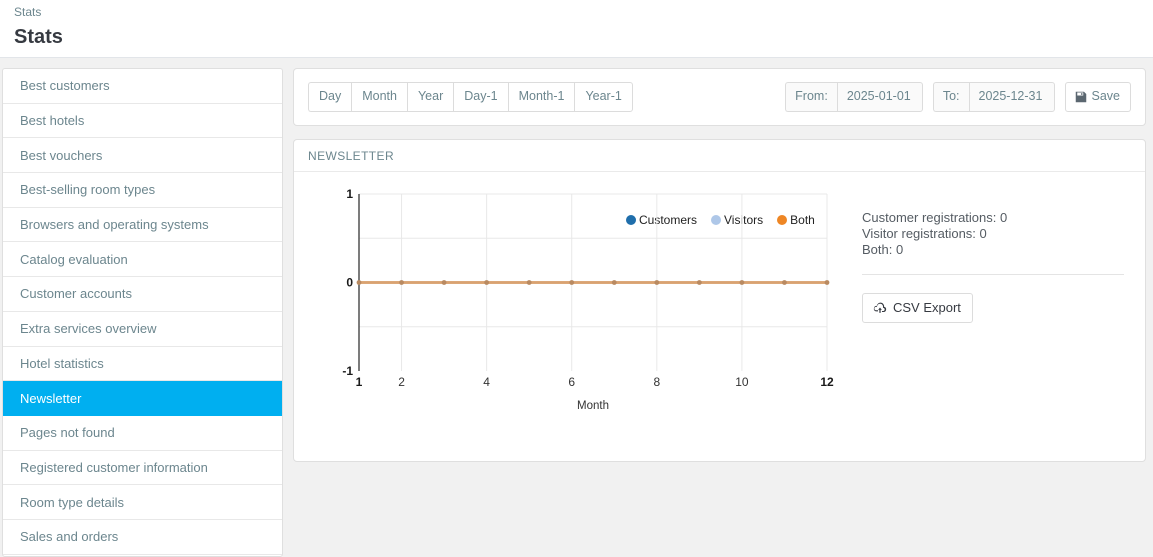  What do you see at coordinates (879, 97) in the screenshot?
I see `from-date-input` at bounding box center [879, 97].